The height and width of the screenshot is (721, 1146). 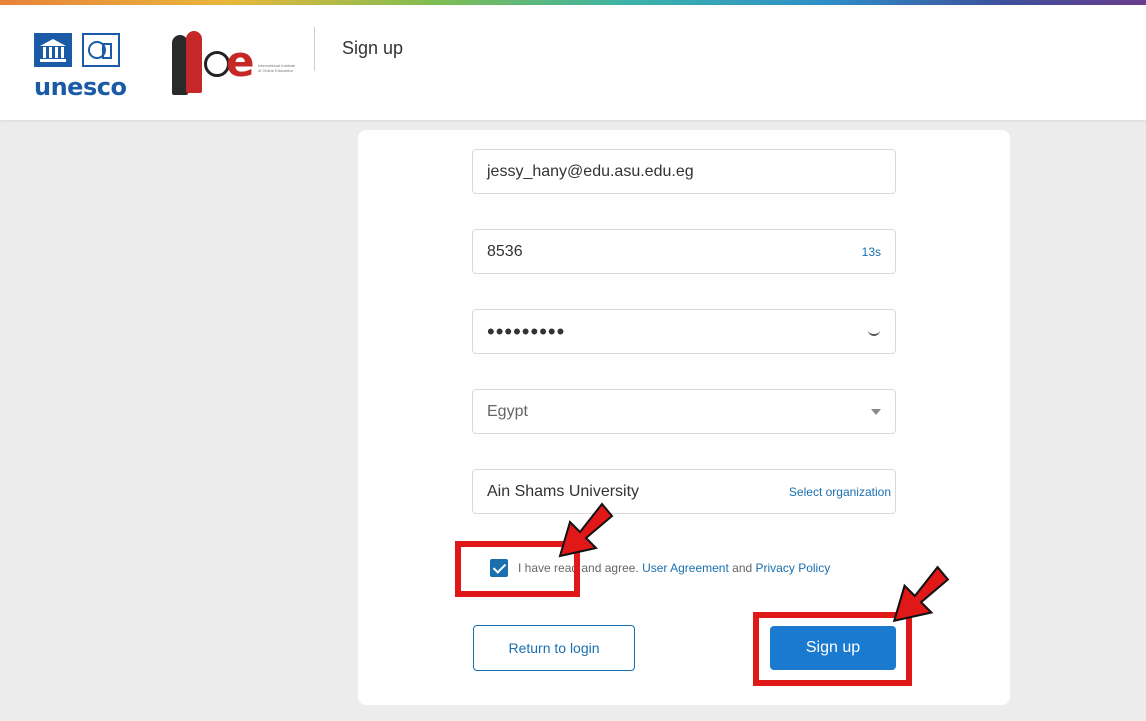 What do you see at coordinates (101, 50) in the screenshot?
I see `unesco-chair-icon` at bounding box center [101, 50].